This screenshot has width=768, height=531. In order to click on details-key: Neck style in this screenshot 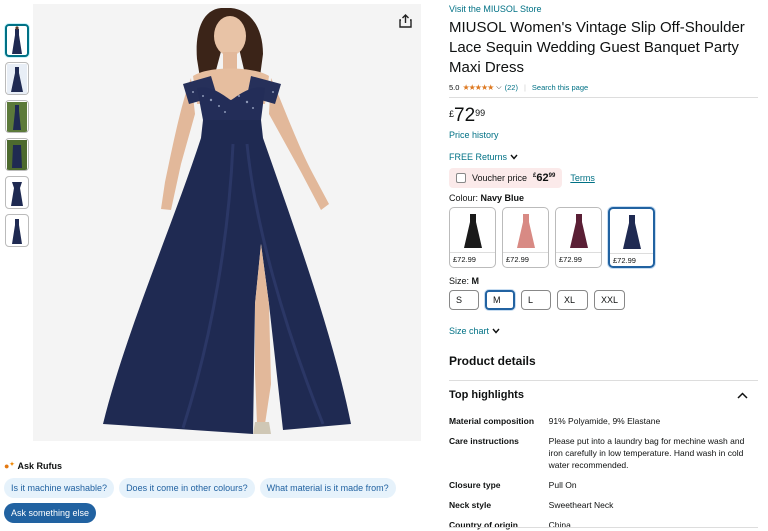, I will do `click(470, 505)`.